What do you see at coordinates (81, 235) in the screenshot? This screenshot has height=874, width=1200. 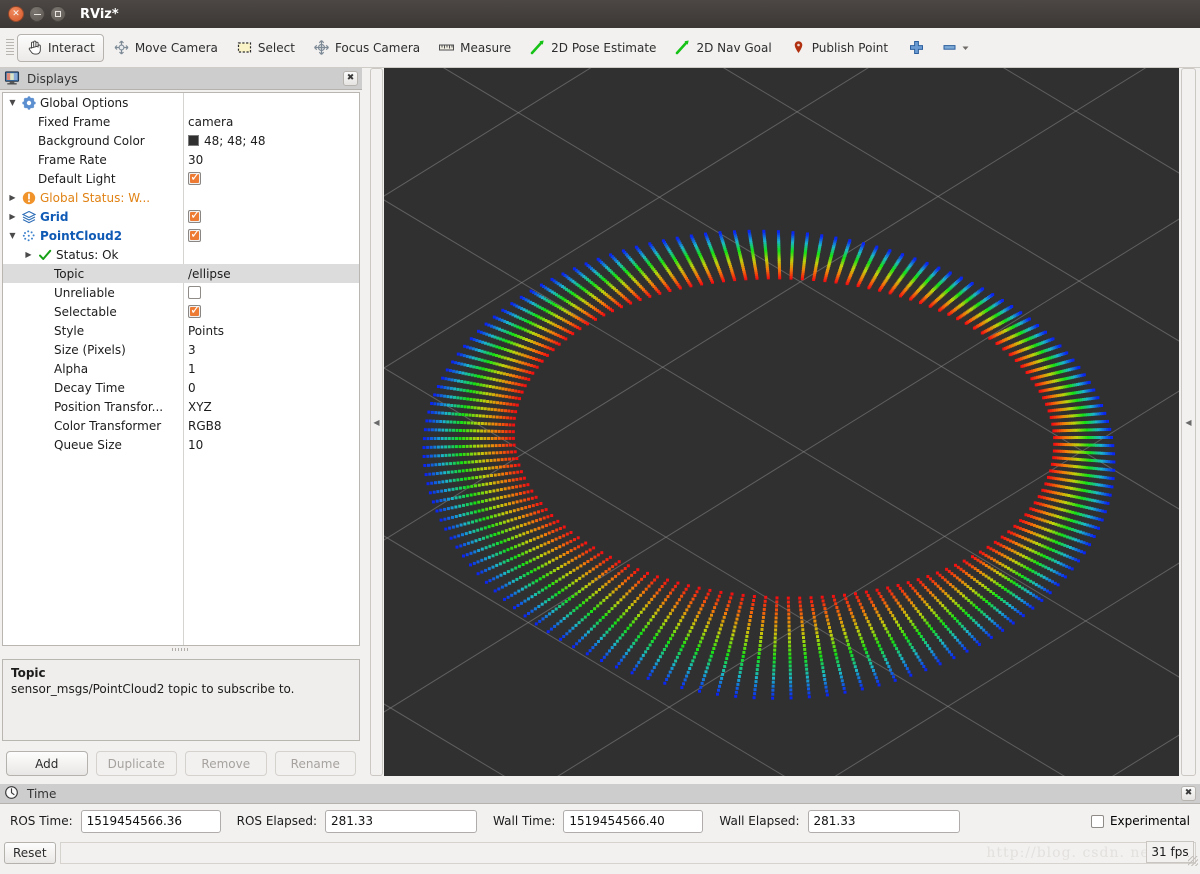 I see `property-label: PointCloud2` at bounding box center [81, 235].